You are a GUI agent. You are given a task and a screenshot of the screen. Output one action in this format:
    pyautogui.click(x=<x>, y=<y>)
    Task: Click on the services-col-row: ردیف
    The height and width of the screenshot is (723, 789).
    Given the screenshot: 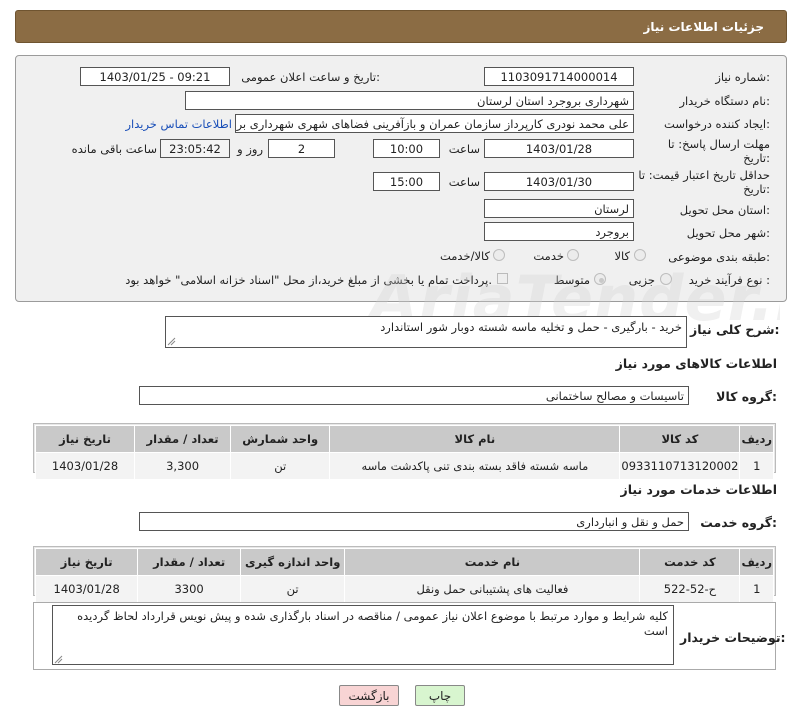 What is the action you would take?
    pyautogui.click(x=756, y=562)
    